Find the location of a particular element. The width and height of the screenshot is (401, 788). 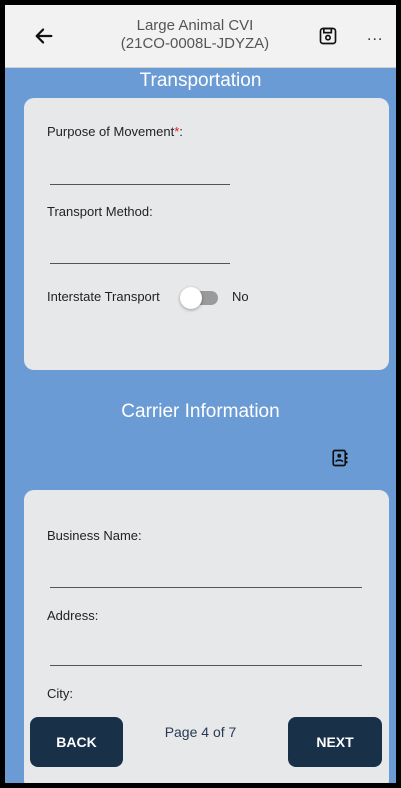

purpose-input is located at coordinates (140, 184).